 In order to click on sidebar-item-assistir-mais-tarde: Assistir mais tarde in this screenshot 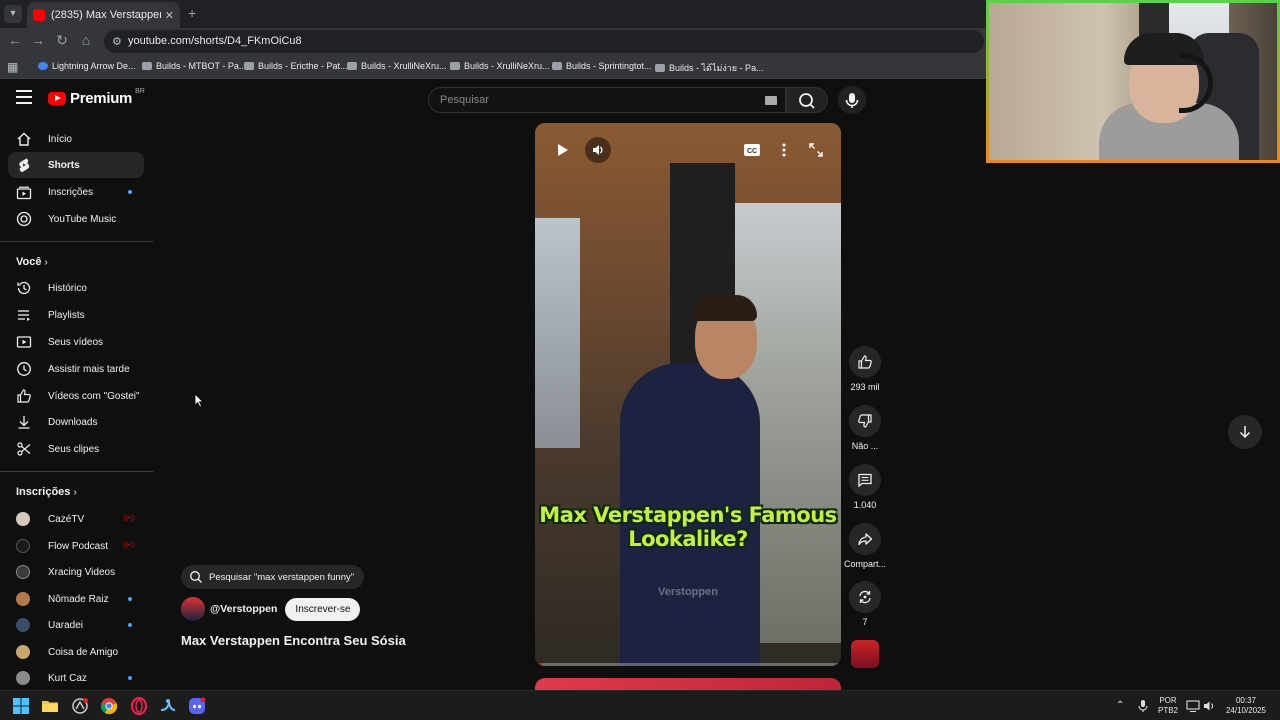, I will do `click(76, 369)`.